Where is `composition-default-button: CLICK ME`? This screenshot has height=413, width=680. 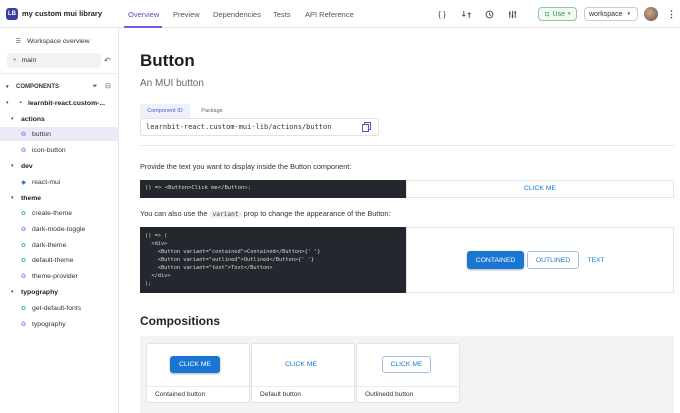
composition-default-button: CLICK ME is located at coordinates (301, 364).